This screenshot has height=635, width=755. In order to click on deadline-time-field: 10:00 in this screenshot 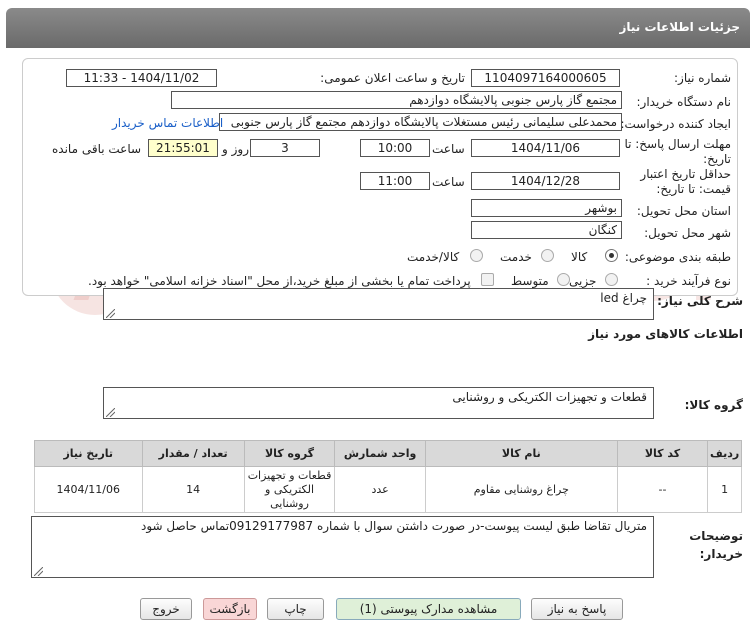, I will do `click(395, 148)`.